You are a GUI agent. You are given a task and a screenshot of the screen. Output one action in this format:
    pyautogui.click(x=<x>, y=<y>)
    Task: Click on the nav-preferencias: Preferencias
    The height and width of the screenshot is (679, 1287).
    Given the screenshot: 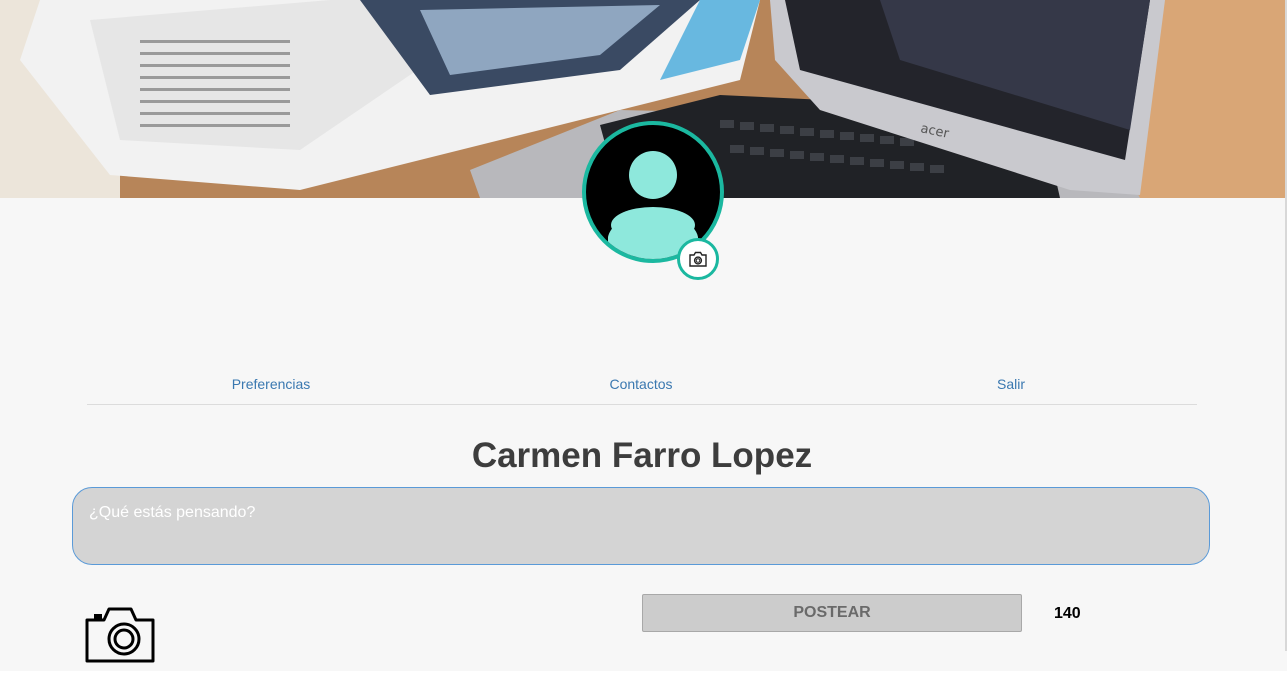 What is the action you would take?
    pyautogui.click(x=271, y=384)
    